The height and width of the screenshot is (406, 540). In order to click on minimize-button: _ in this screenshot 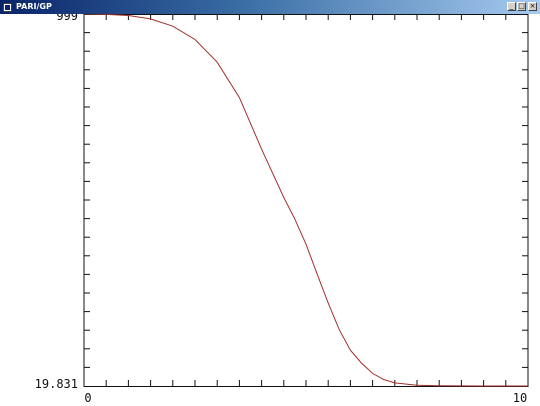, I will do `click(511, 6)`.